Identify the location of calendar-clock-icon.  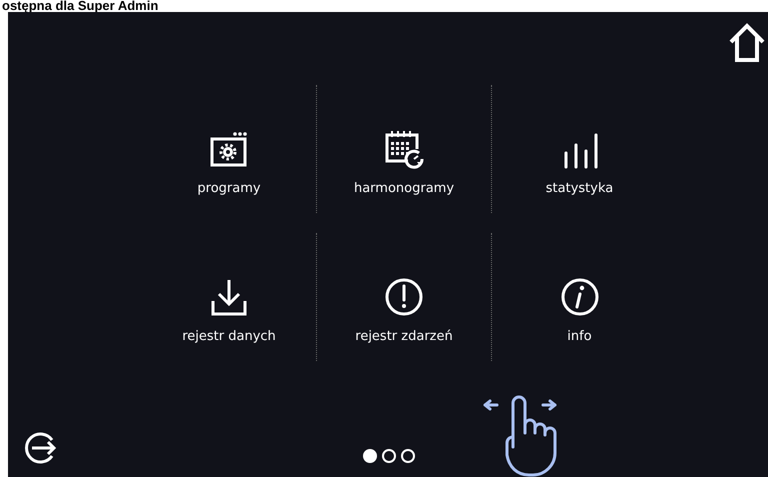
(404, 149).